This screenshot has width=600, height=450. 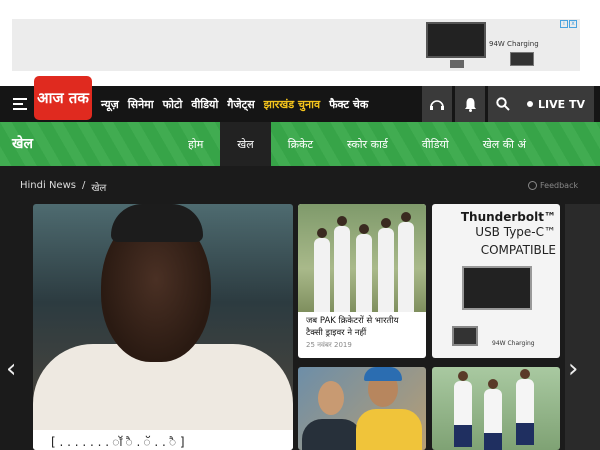 What do you see at coordinates (22, 144) in the screenshot?
I see `section-title: खेल` at bounding box center [22, 144].